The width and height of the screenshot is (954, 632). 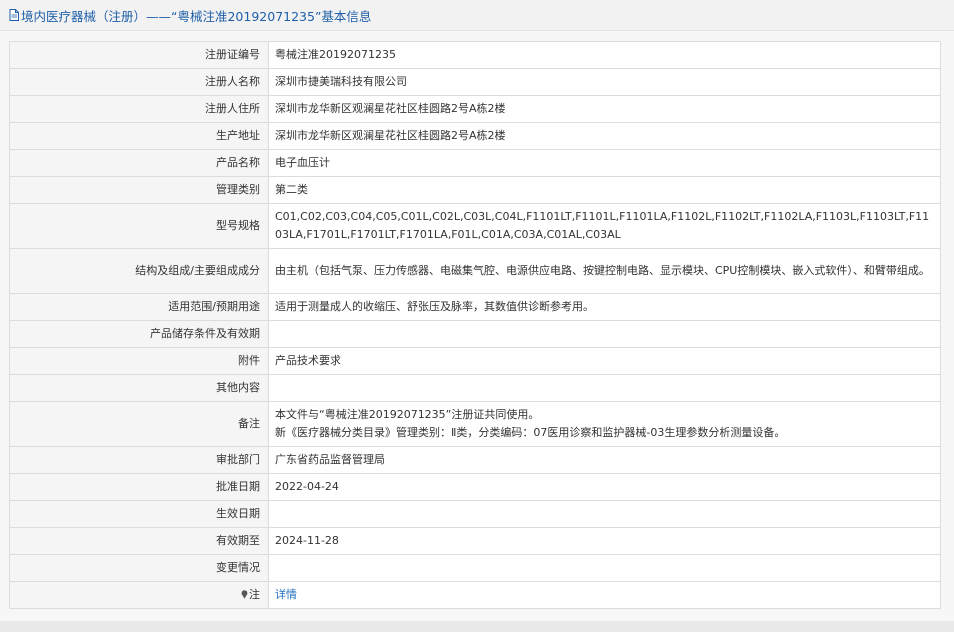 I want to click on field-value: 适用于测量成人的收缩压、舒张压及脉率，其数值供诊断参考用。, so click(x=604, y=307).